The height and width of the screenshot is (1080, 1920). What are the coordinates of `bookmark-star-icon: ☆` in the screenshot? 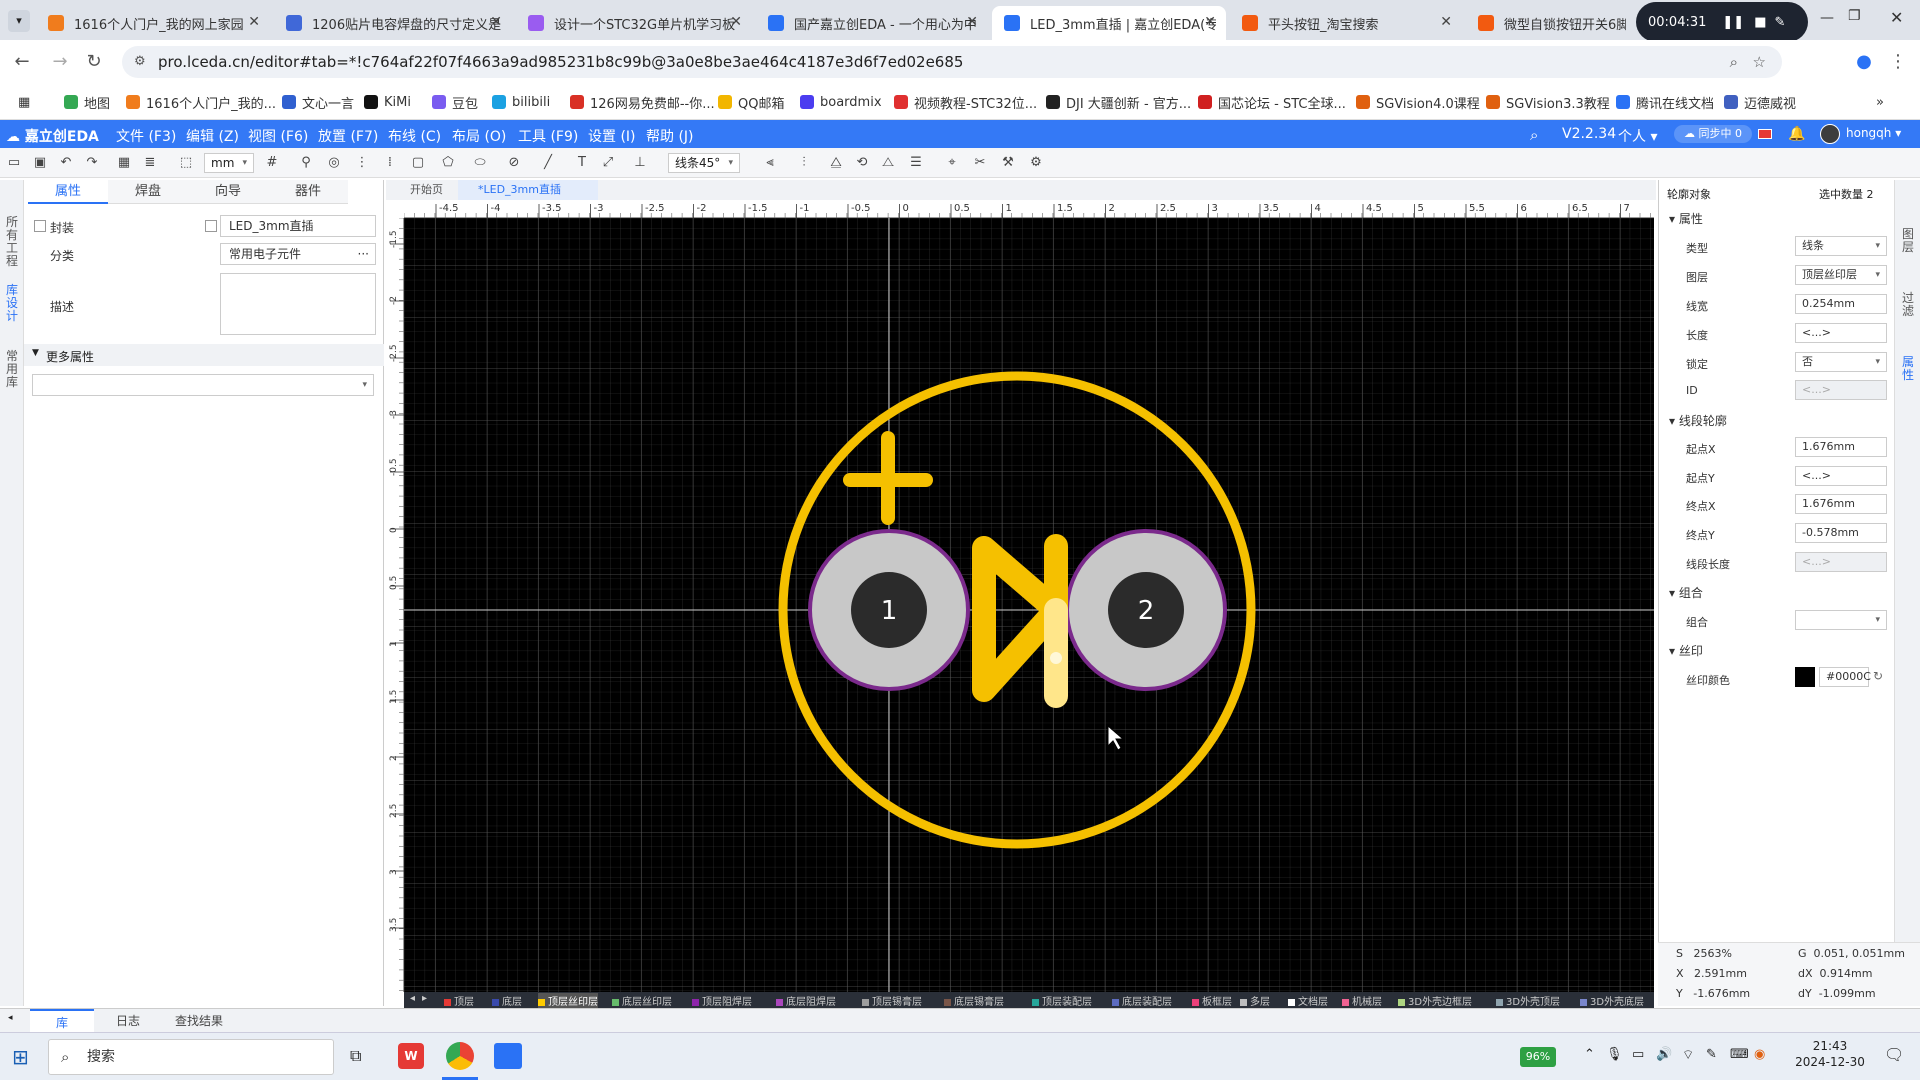 It's located at (1759, 62).